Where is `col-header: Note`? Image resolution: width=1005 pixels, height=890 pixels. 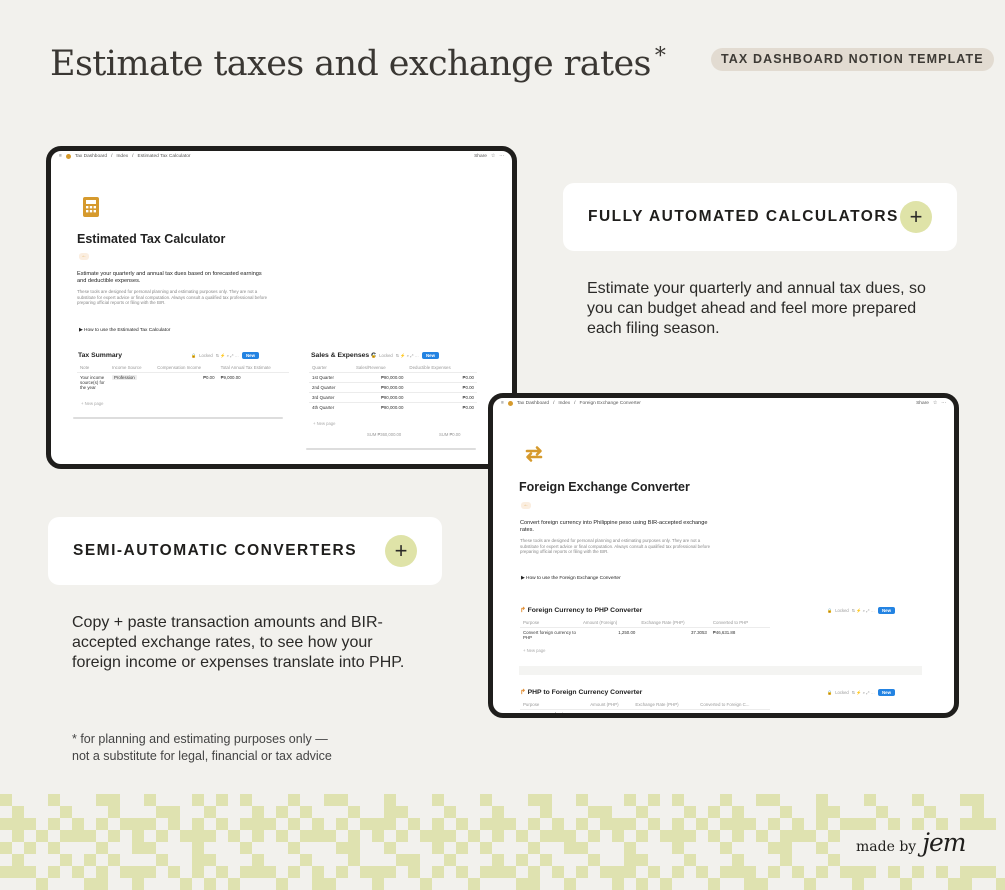
col-header: Note is located at coordinates (93, 368).